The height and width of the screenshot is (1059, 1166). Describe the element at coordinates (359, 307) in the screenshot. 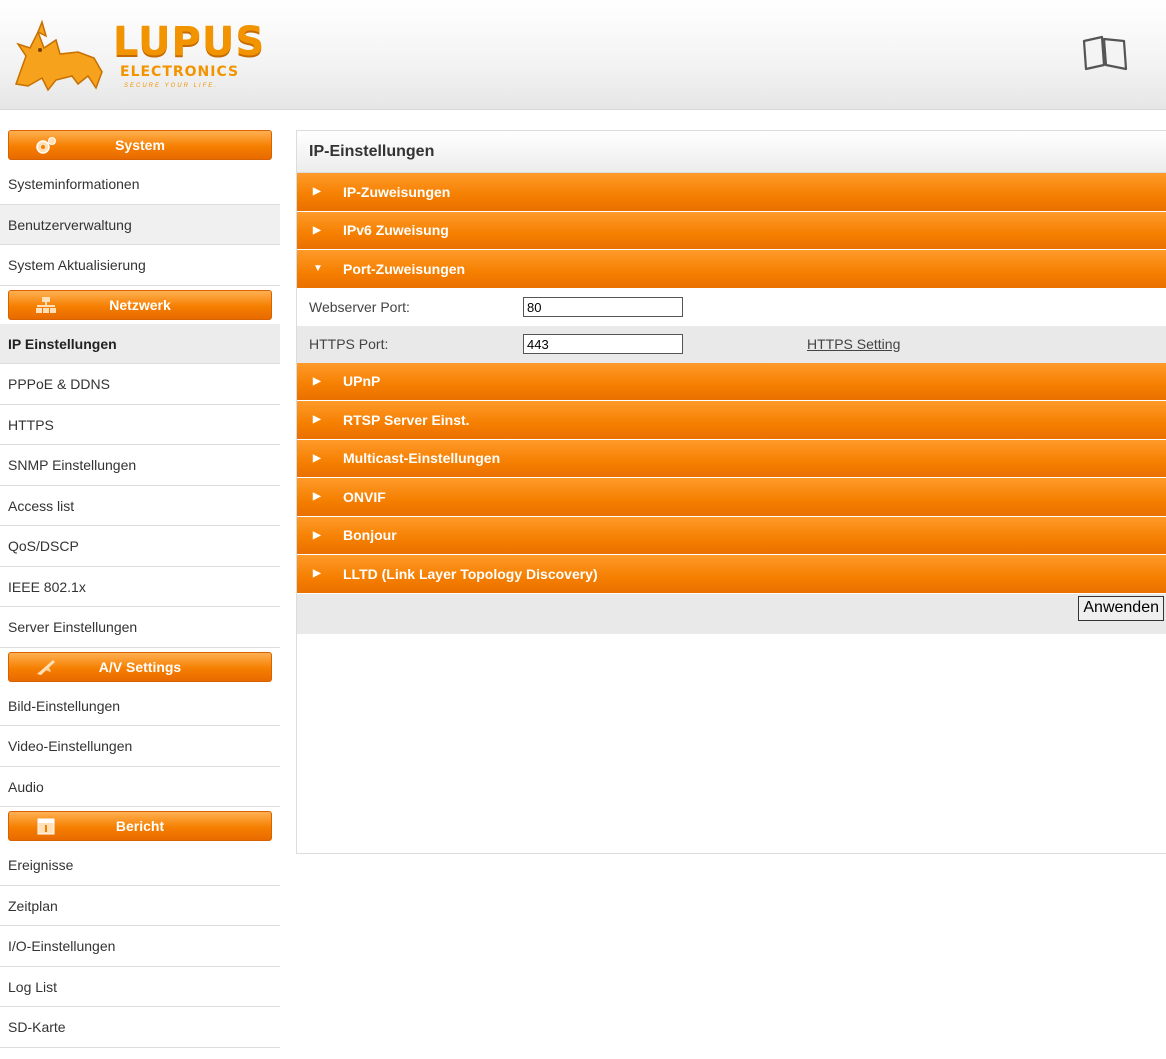

I see `webserver-port-label: Webserver Port:` at that location.